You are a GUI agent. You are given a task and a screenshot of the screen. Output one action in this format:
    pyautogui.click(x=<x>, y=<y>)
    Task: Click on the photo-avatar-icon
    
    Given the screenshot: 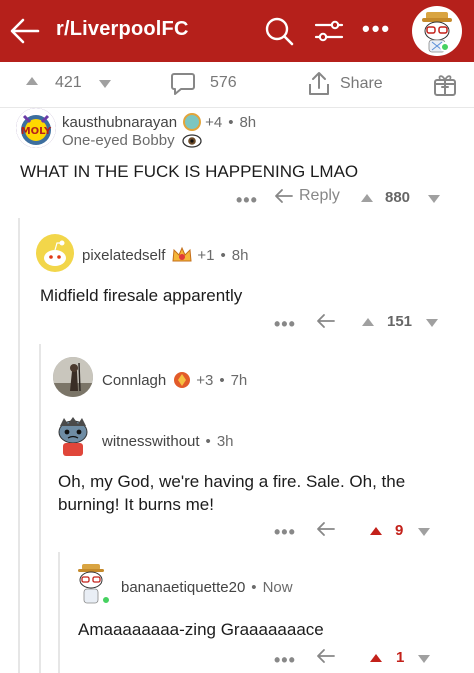 What is the action you would take?
    pyautogui.click(x=73, y=377)
    